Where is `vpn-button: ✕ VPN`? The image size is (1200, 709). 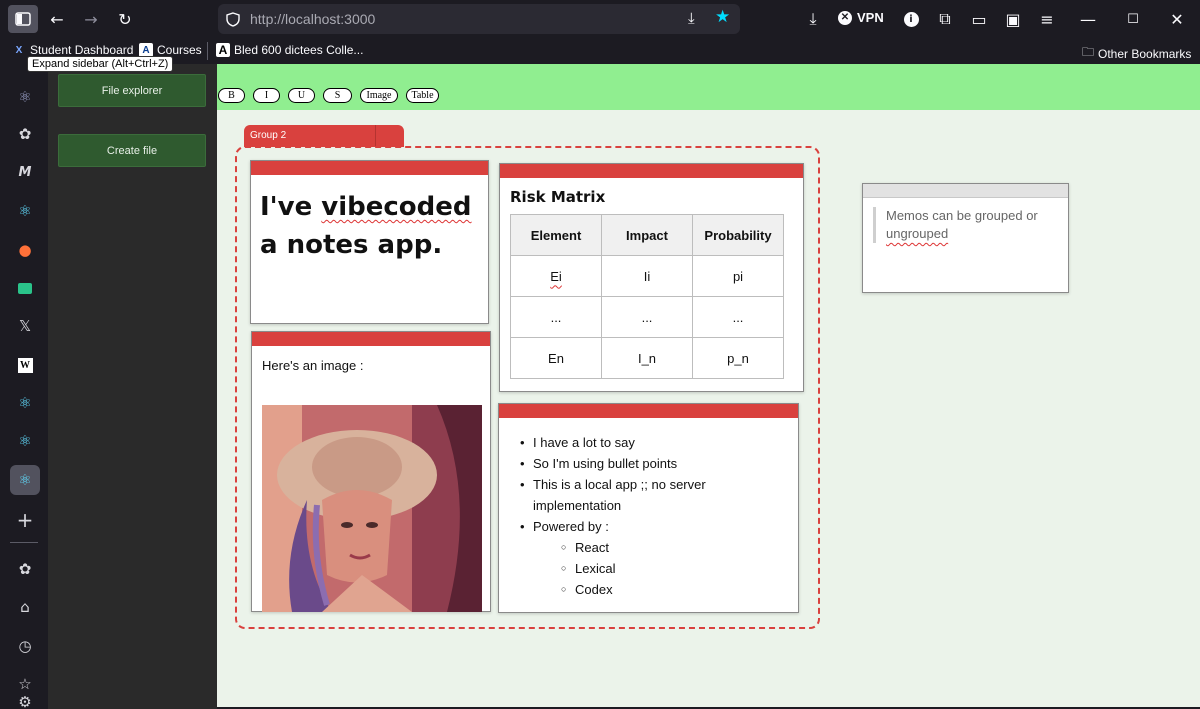
vpn-button: ✕ VPN is located at coordinates (861, 17).